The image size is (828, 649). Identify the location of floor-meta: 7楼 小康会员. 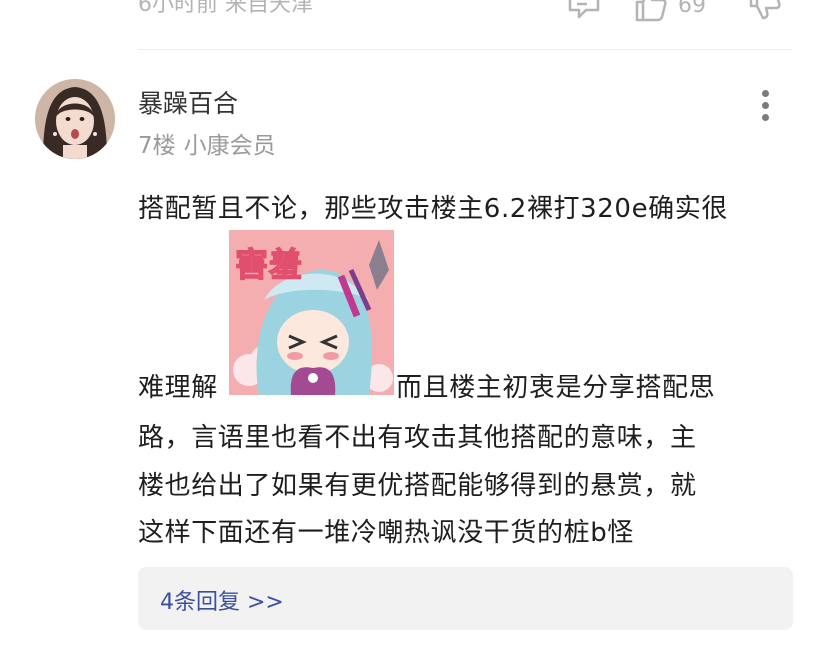
(207, 143).